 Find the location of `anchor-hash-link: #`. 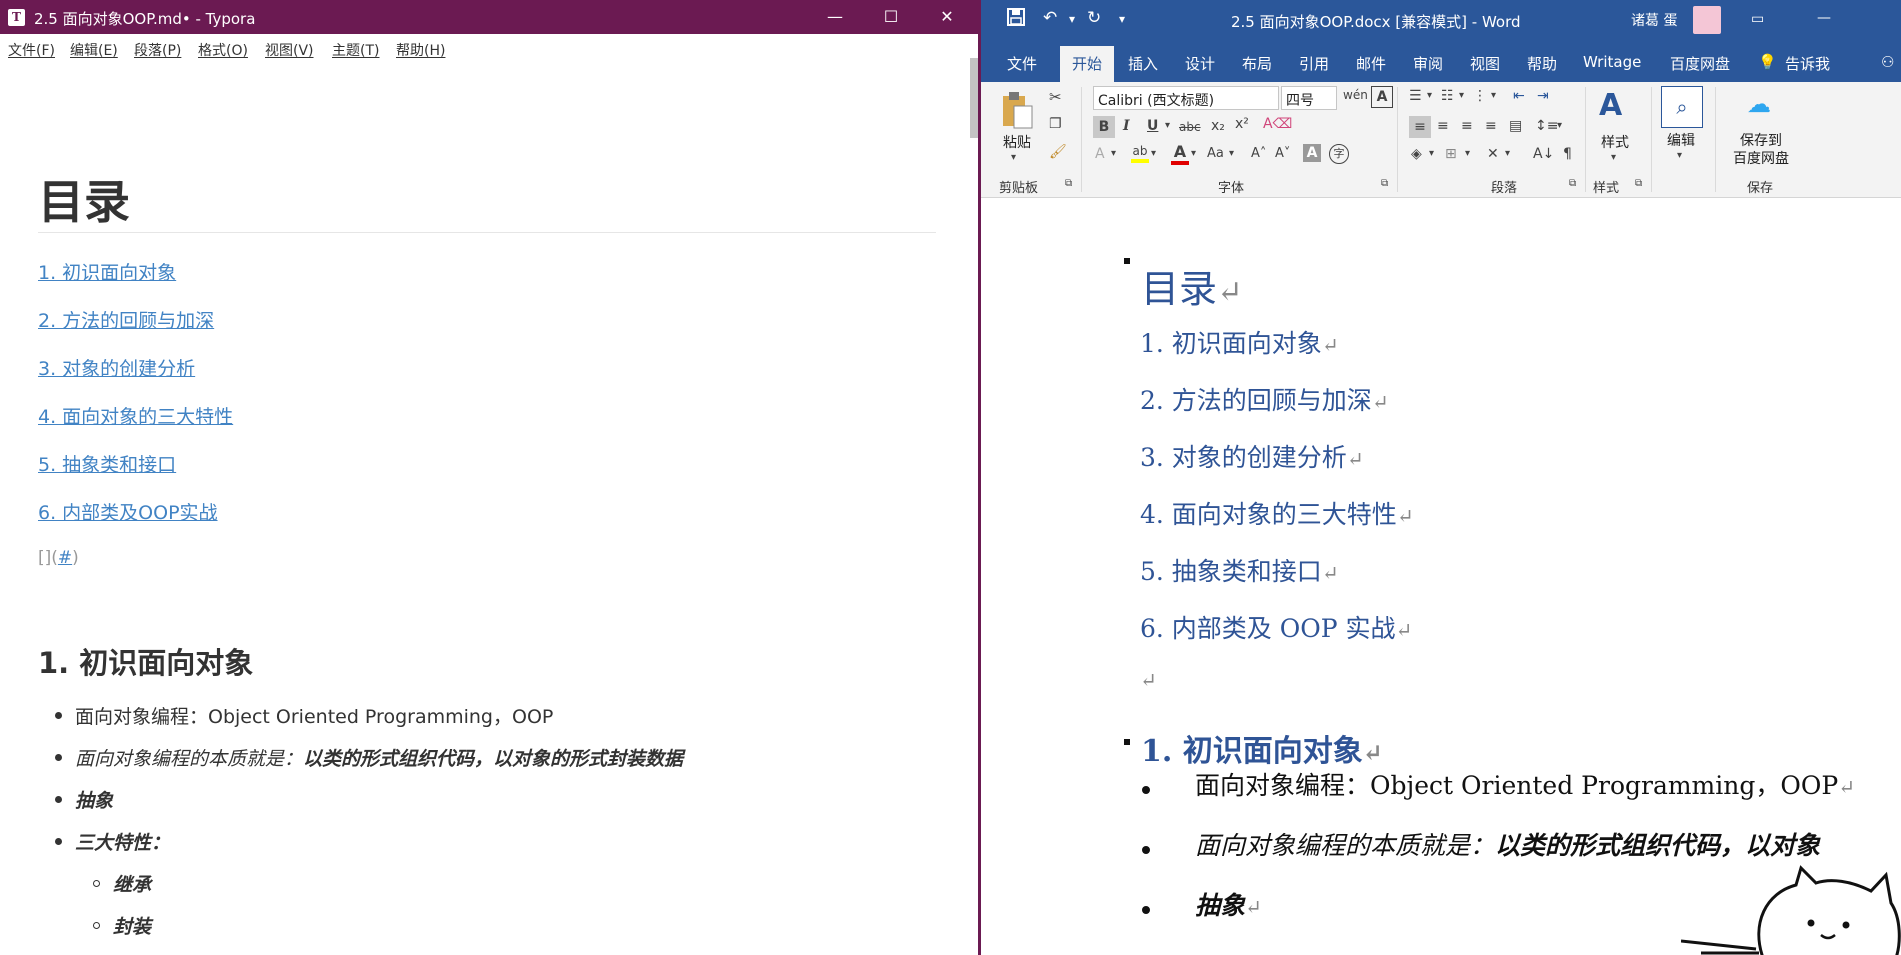

anchor-hash-link: # is located at coordinates (65, 558).